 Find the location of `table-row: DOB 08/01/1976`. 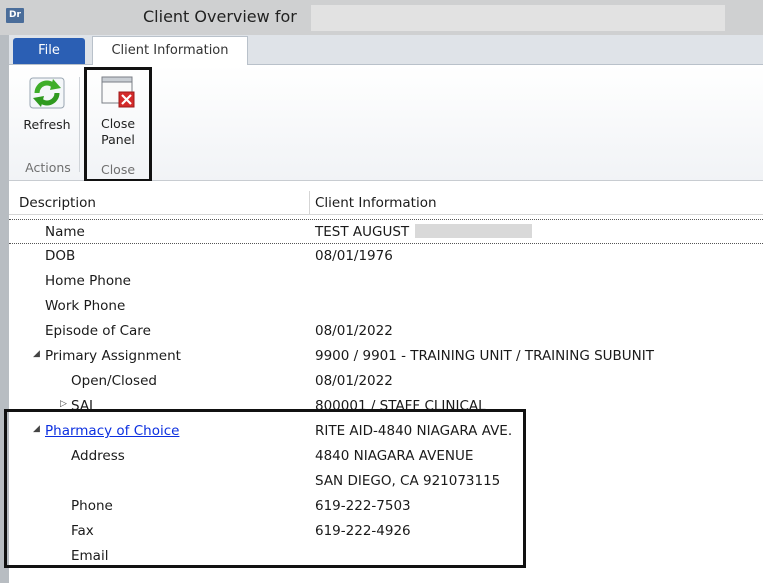

table-row: DOB 08/01/1976 is located at coordinates (386, 256).